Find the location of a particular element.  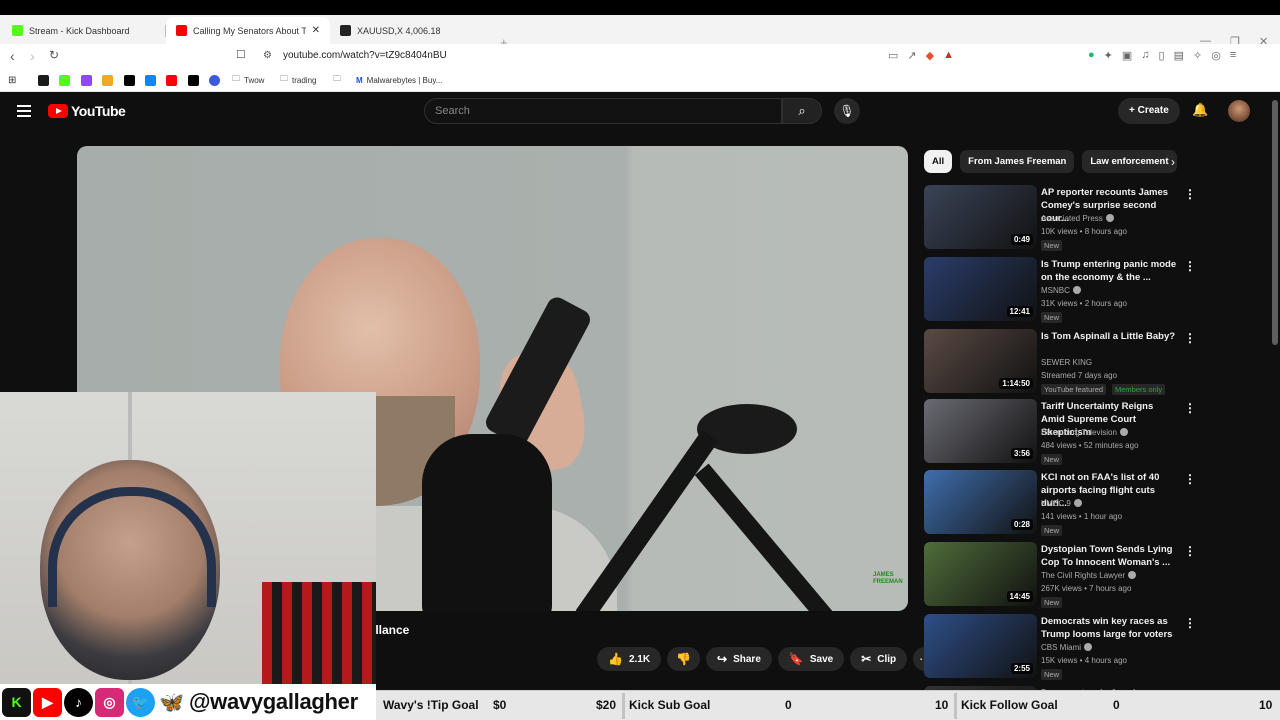

video-thumbnail: 0:28 is located at coordinates (980, 502).